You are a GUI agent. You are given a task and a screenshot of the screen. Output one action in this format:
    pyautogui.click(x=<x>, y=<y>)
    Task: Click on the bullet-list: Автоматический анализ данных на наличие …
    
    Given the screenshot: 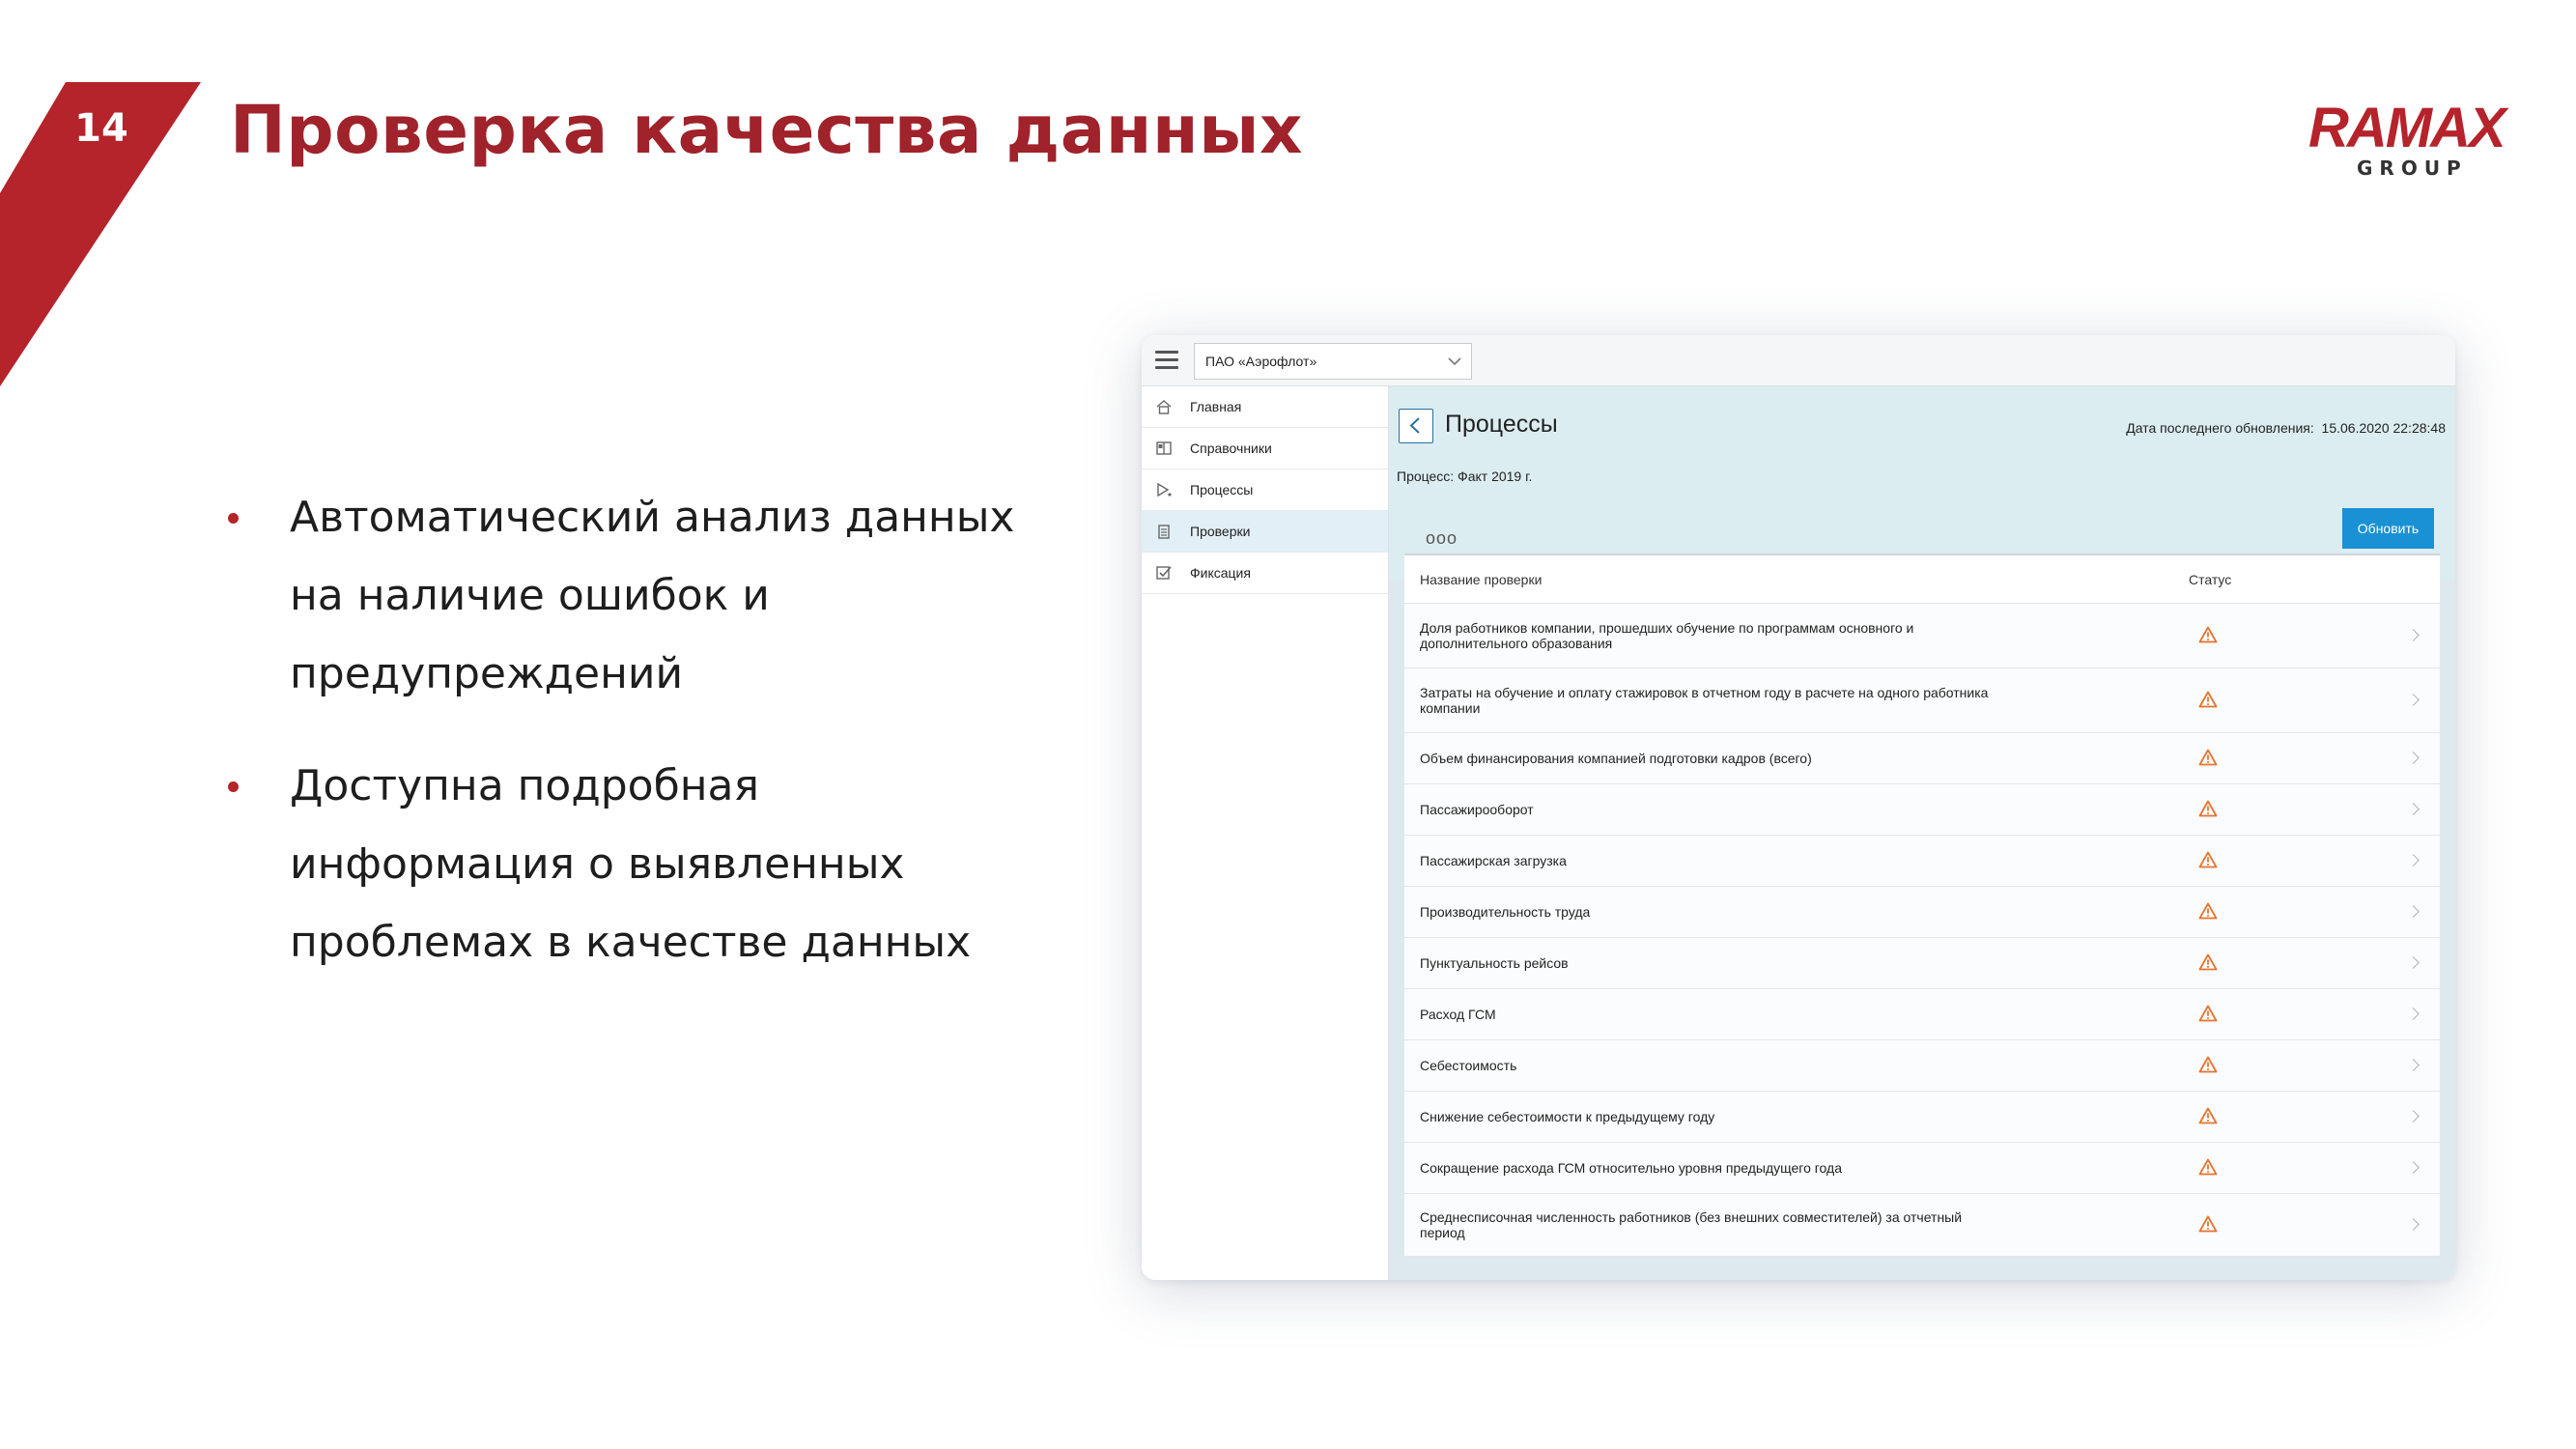 What is the action you would take?
    pyautogui.click(x=620, y=746)
    